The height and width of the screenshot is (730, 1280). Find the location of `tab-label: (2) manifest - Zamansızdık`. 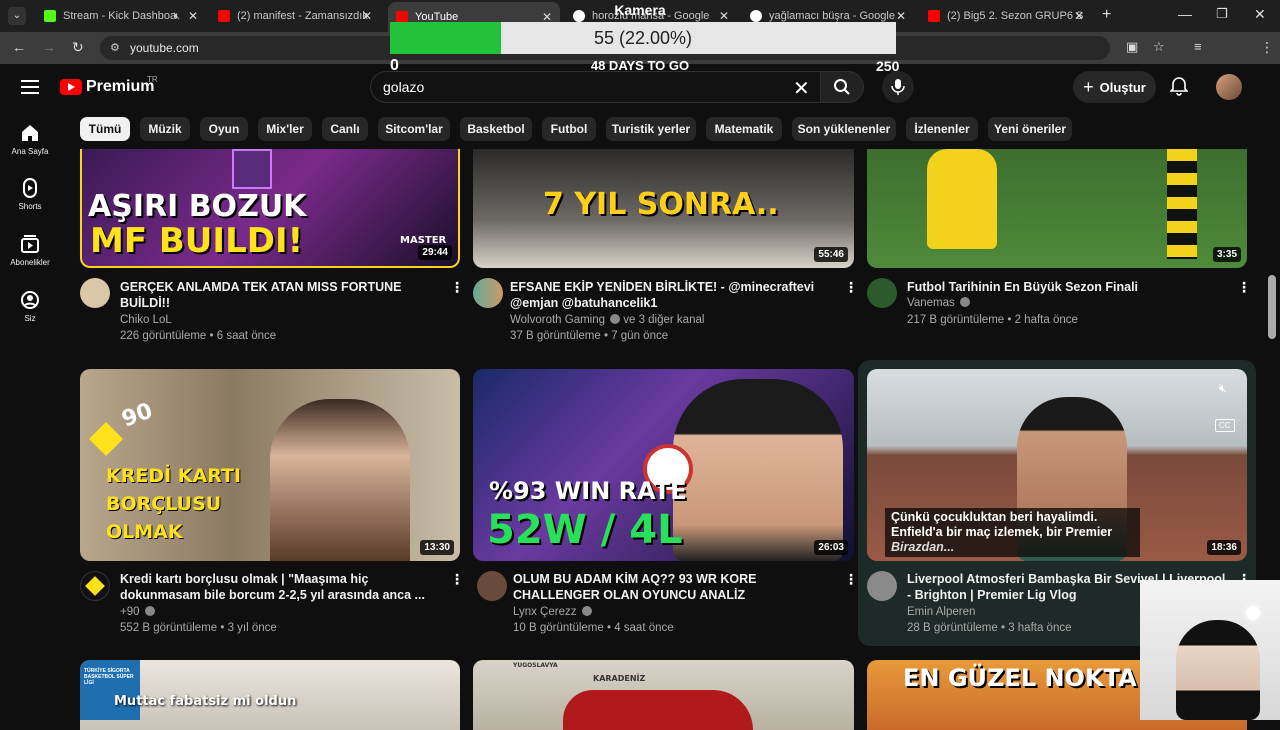

tab-label: (2) manifest - Zamansızdık is located at coordinates (302, 16).